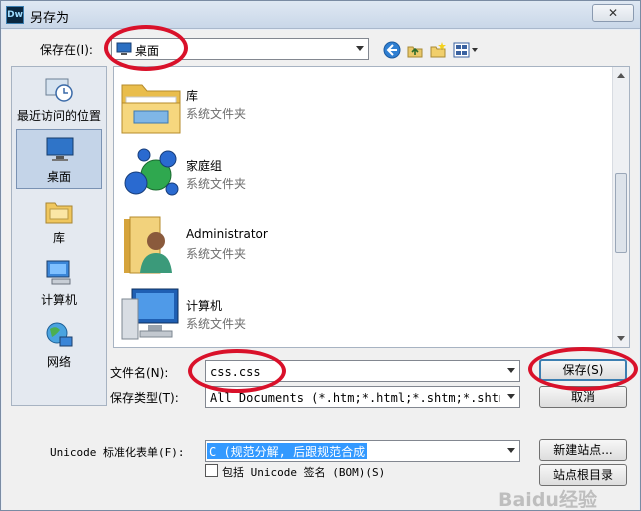  Describe the element at coordinates (237, 371) in the screenshot. I see `annotation-circle-filename` at that location.